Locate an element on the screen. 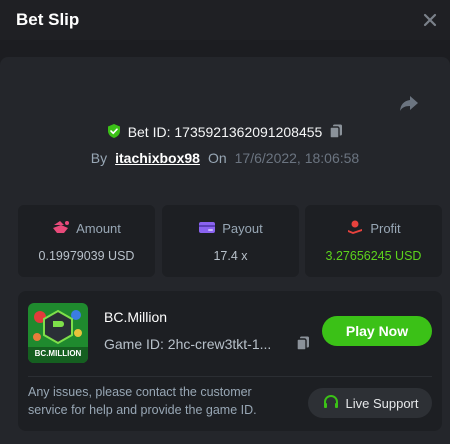  game-thumbnail: BC.MILLION is located at coordinates (58, 333).